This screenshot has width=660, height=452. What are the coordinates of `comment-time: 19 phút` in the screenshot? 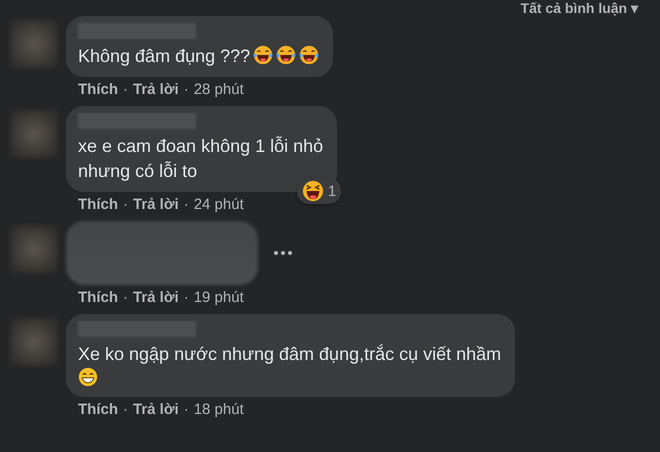 It's located at (219, 298).